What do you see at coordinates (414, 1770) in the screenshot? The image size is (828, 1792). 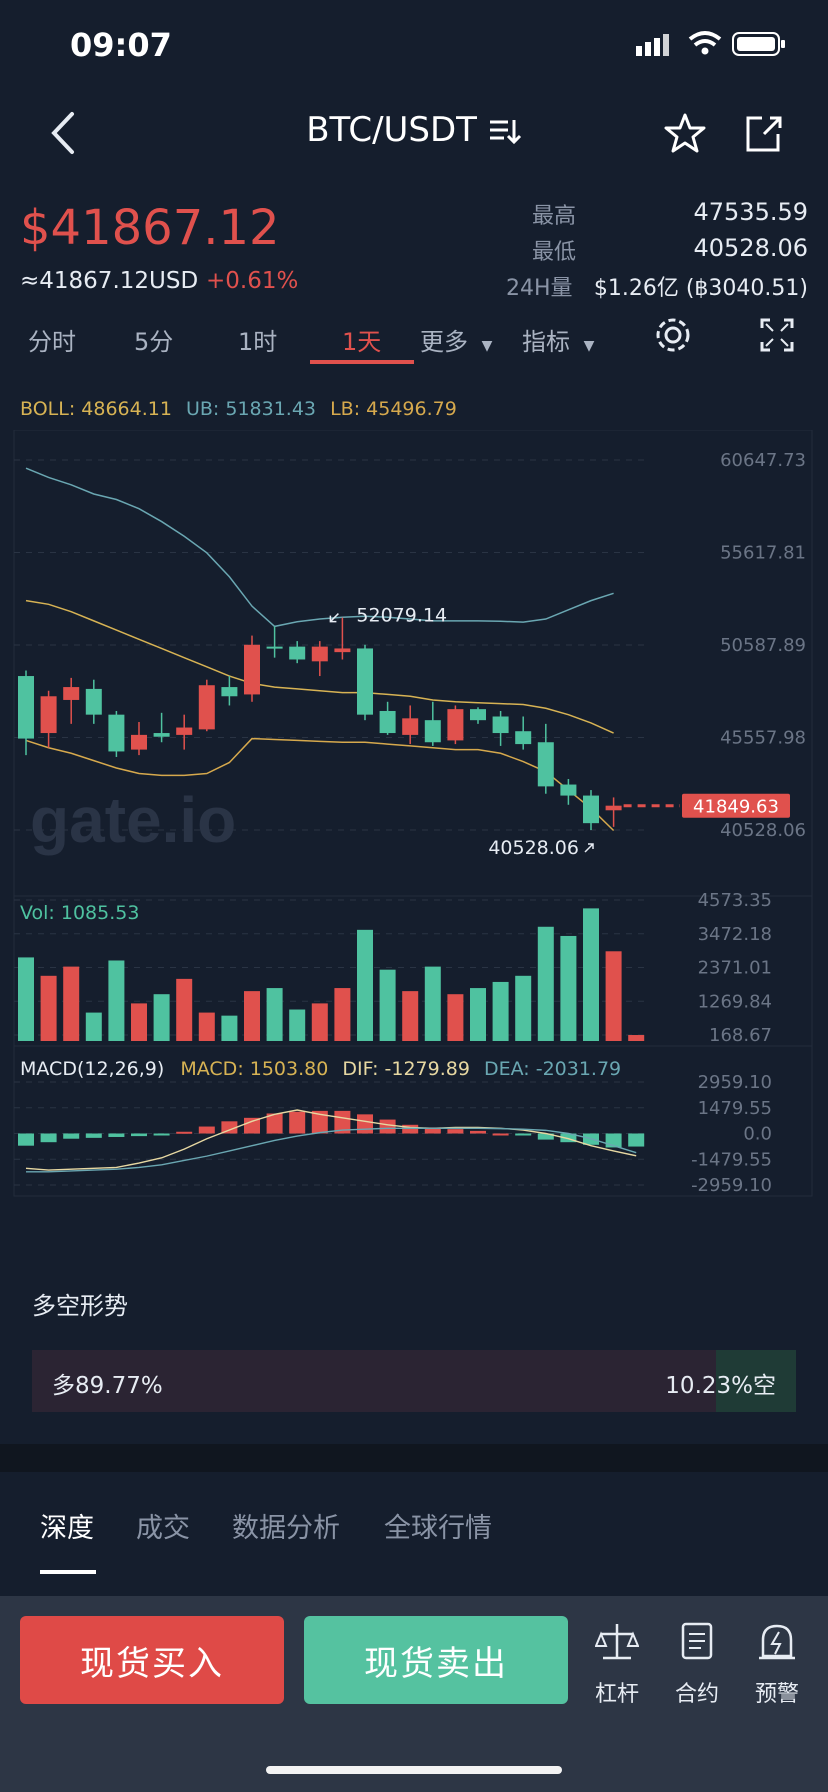 I see `home-indicator` at bounding box center [414, 1770].